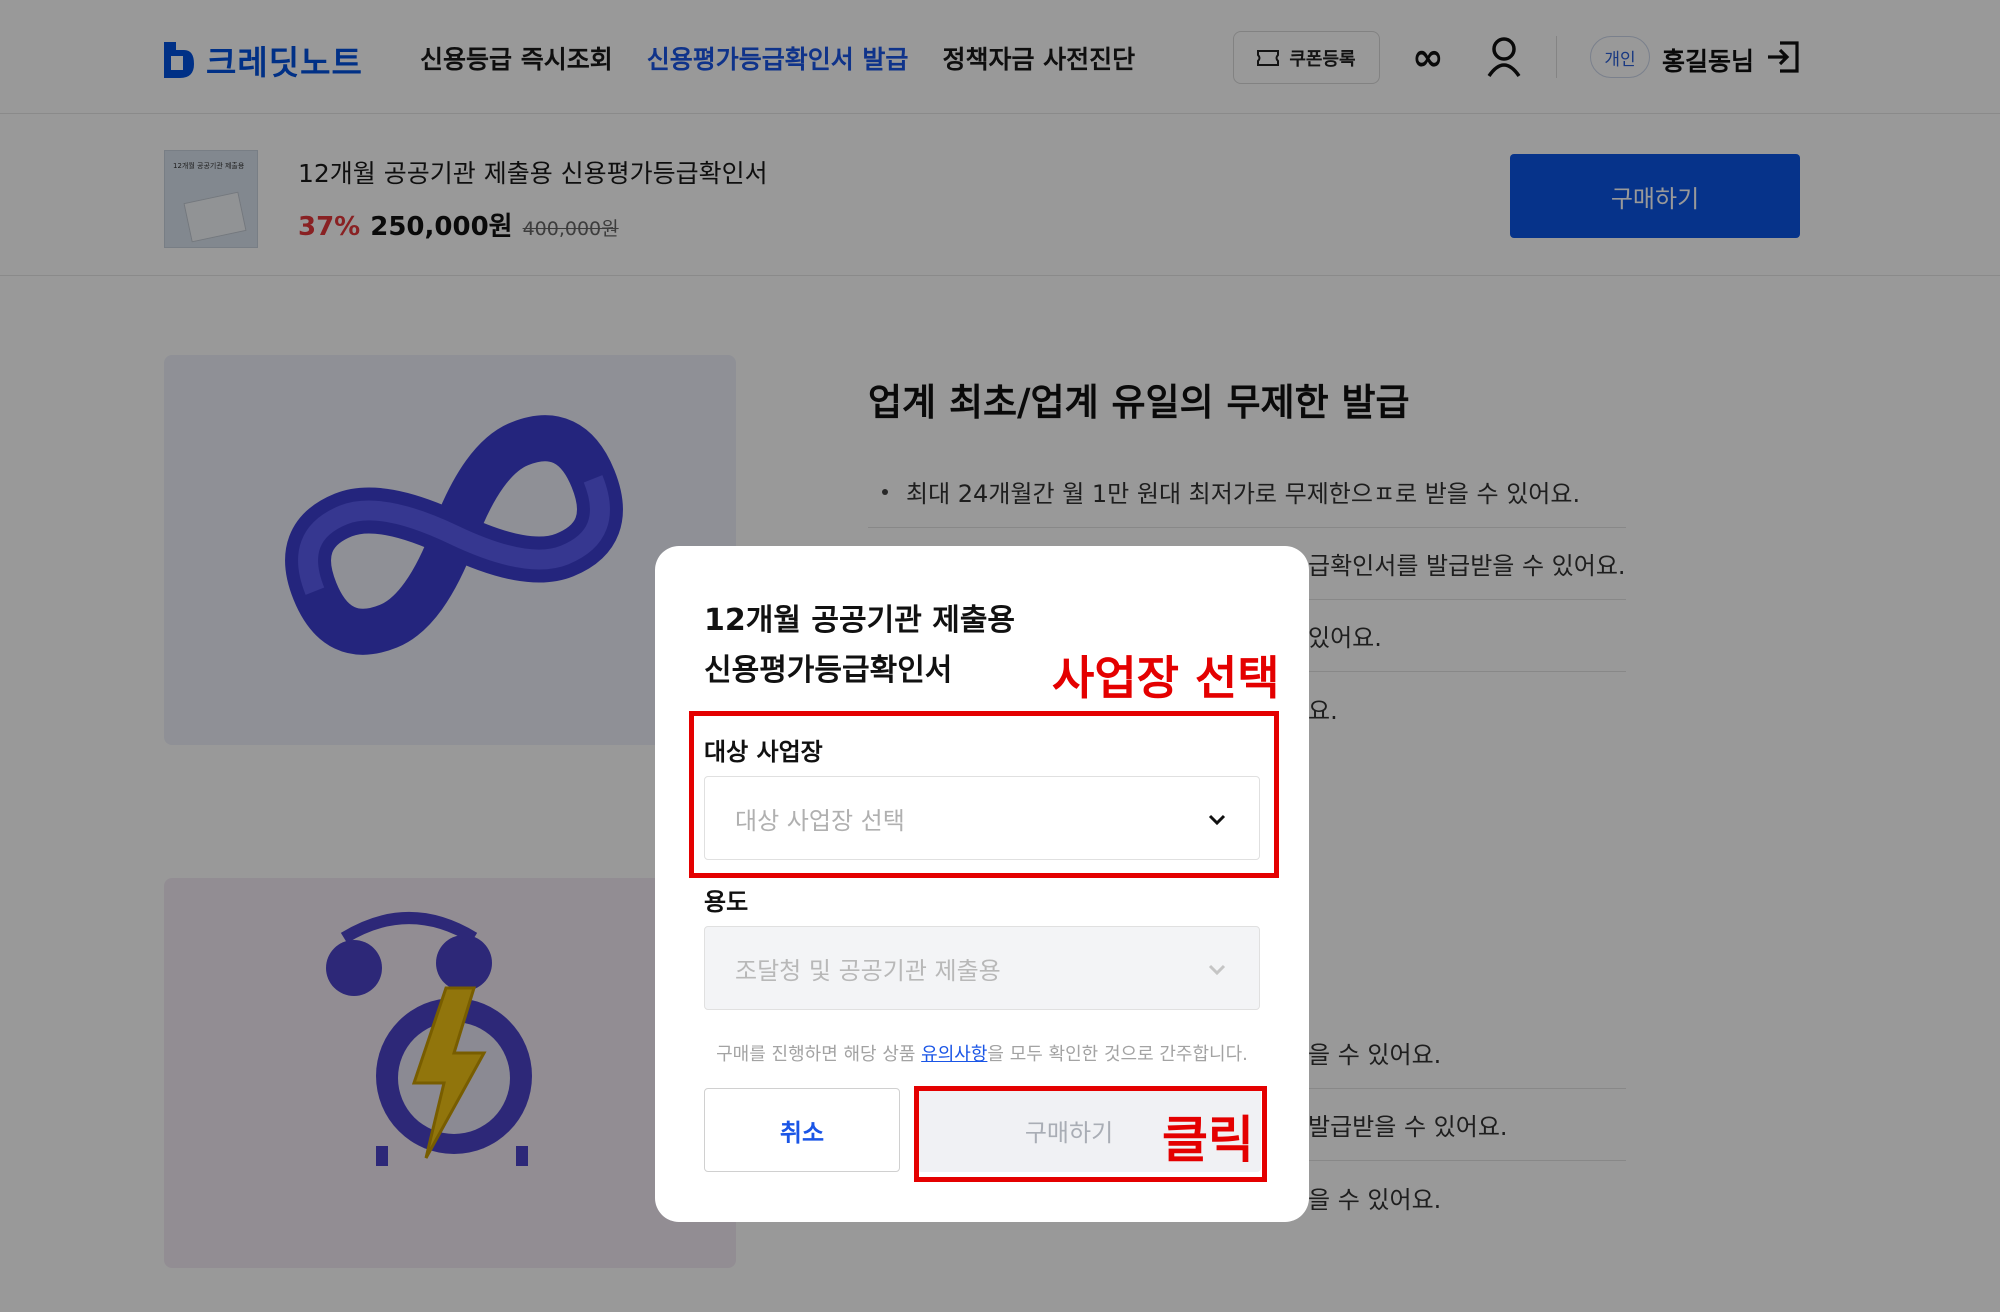 The image size is (2000, 1312). Describe the element at coordinates (819, 1054) in the screenshot. I see `notice-text-pre: 구매를 진행하면 해당 상품` at that location.